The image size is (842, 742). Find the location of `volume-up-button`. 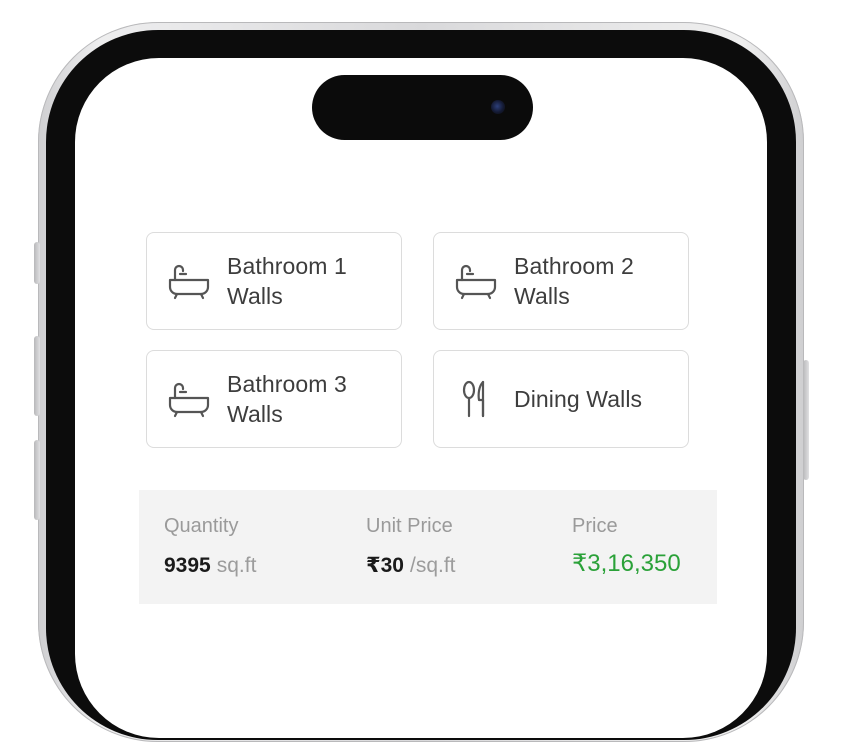

volume-up-button is located at coordinates (37, 376).